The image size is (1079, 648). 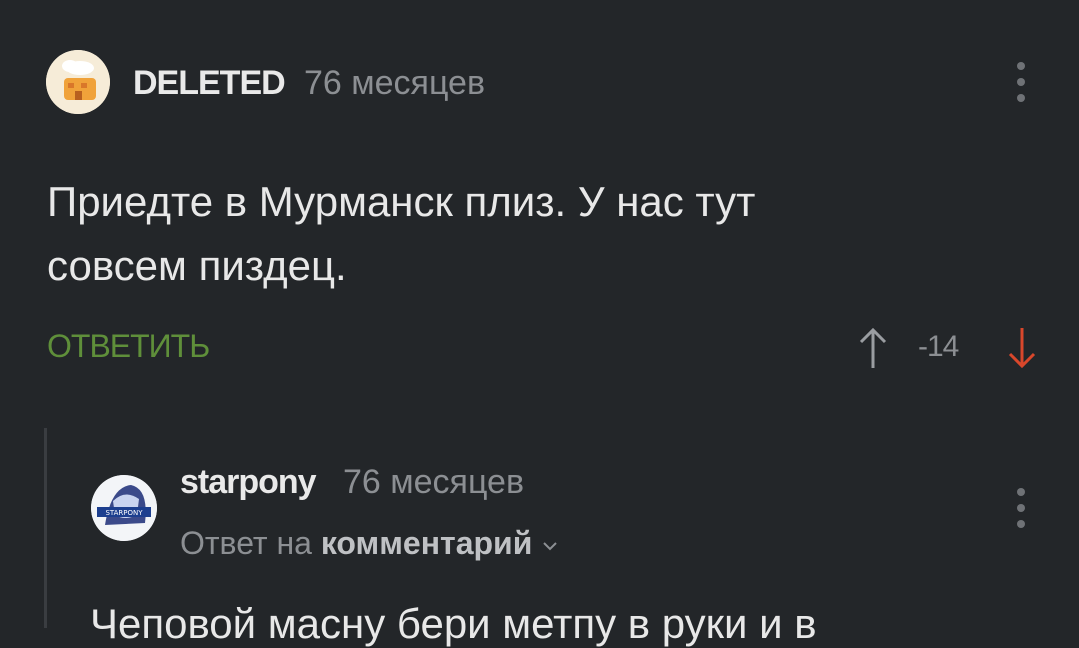 I want to click on comment-text-line: совсем пиздец., so click(x=197, y=265).